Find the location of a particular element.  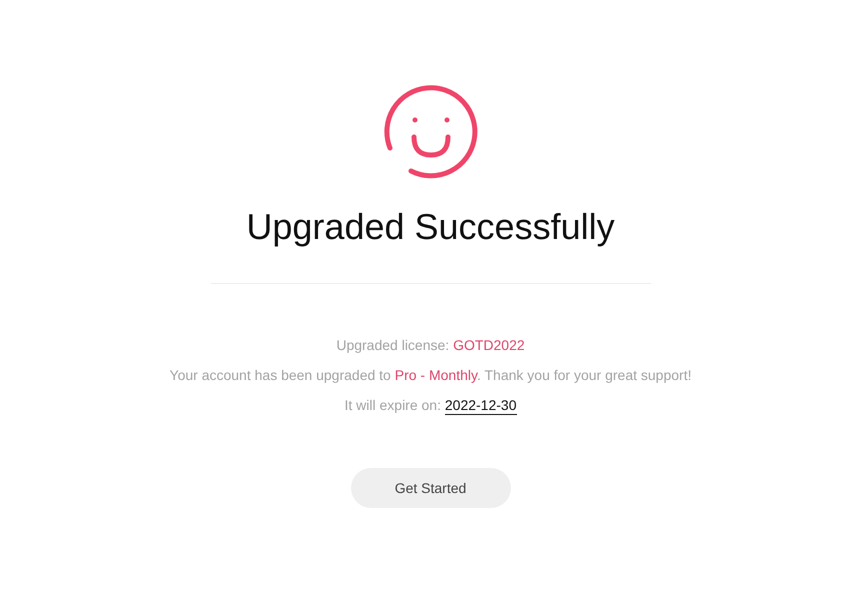

title: Upgraded Successfully is located at coordinates (430, 227).